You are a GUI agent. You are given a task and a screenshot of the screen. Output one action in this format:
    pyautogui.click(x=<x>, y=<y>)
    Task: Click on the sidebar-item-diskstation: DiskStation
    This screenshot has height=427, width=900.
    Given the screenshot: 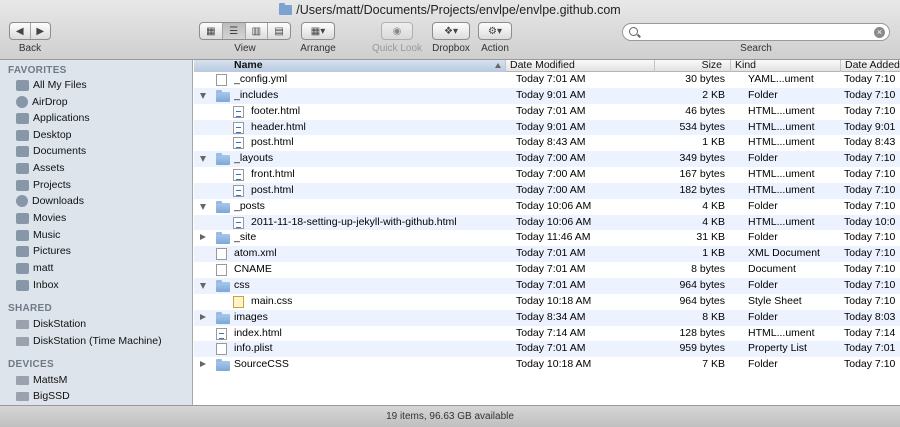 What is the action you would take?
    pyautogui.click(x=51, y=324)
    